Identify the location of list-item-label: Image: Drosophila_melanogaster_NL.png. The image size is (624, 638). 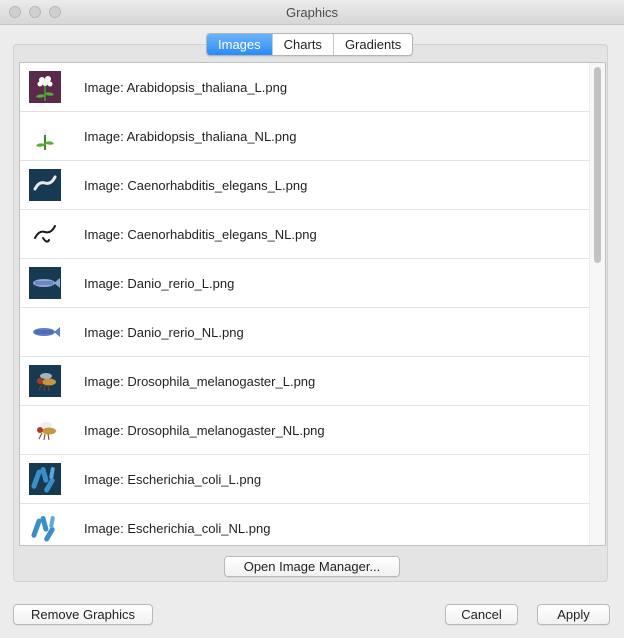
(204, 430).